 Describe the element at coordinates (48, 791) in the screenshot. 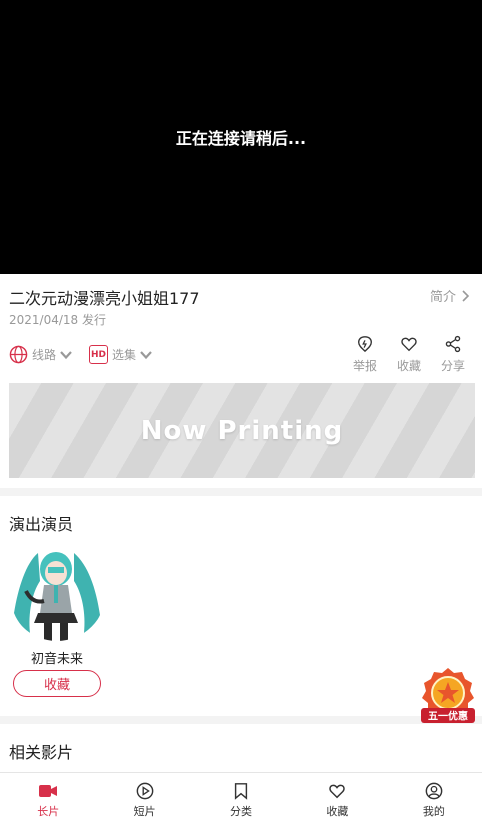

I see `video-icon` at that location.